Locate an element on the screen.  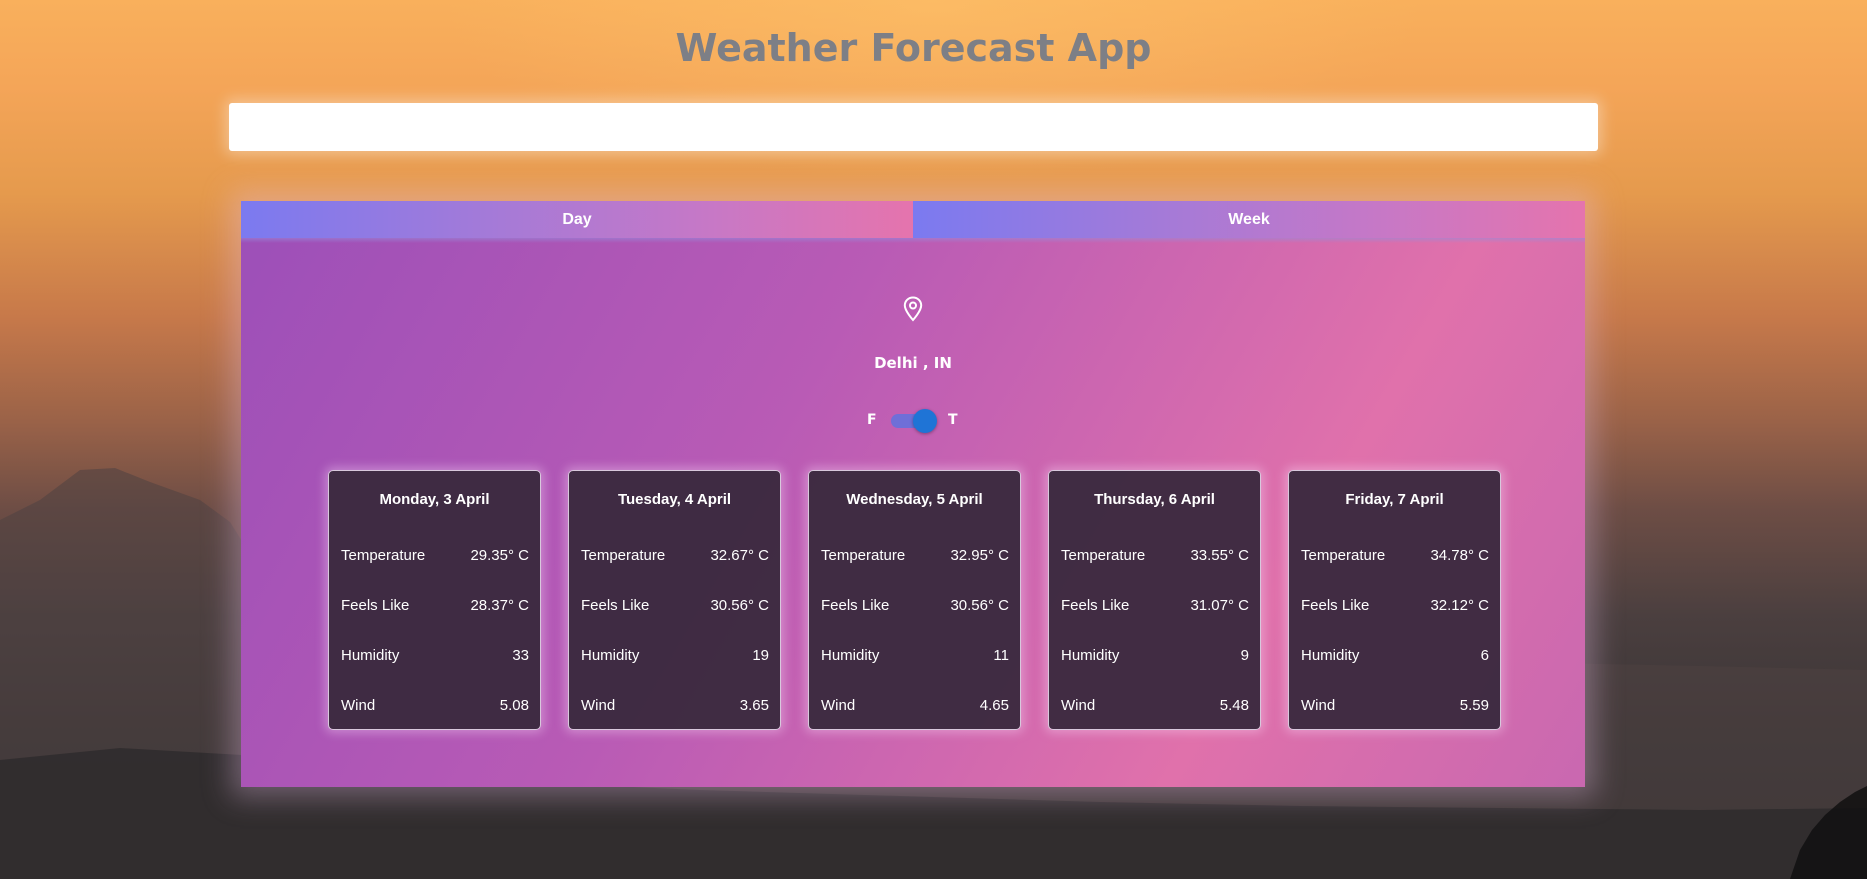
app-title: Weather Forecast App is located at coordinates (913, 48).